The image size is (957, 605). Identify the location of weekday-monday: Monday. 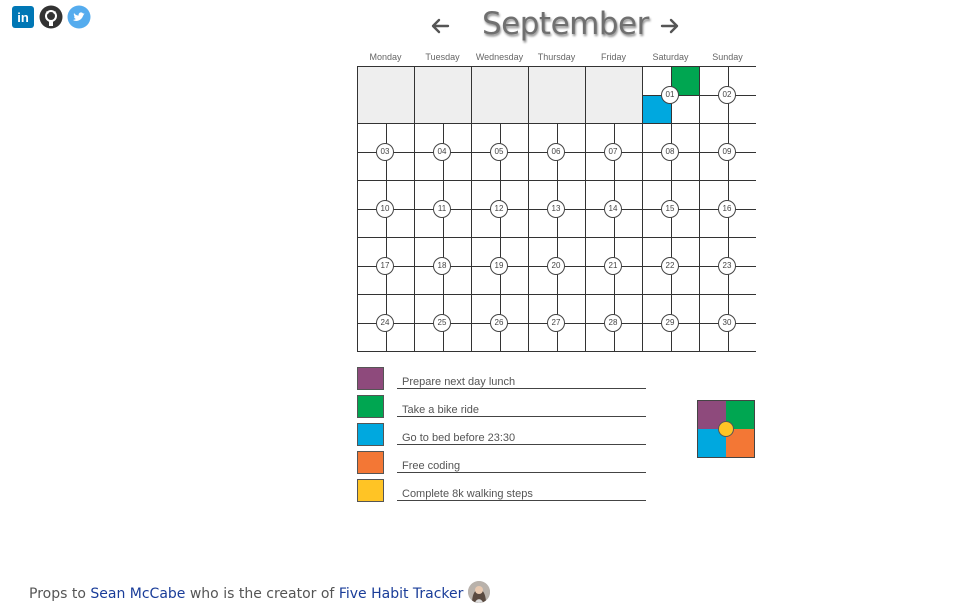
(385, 57).